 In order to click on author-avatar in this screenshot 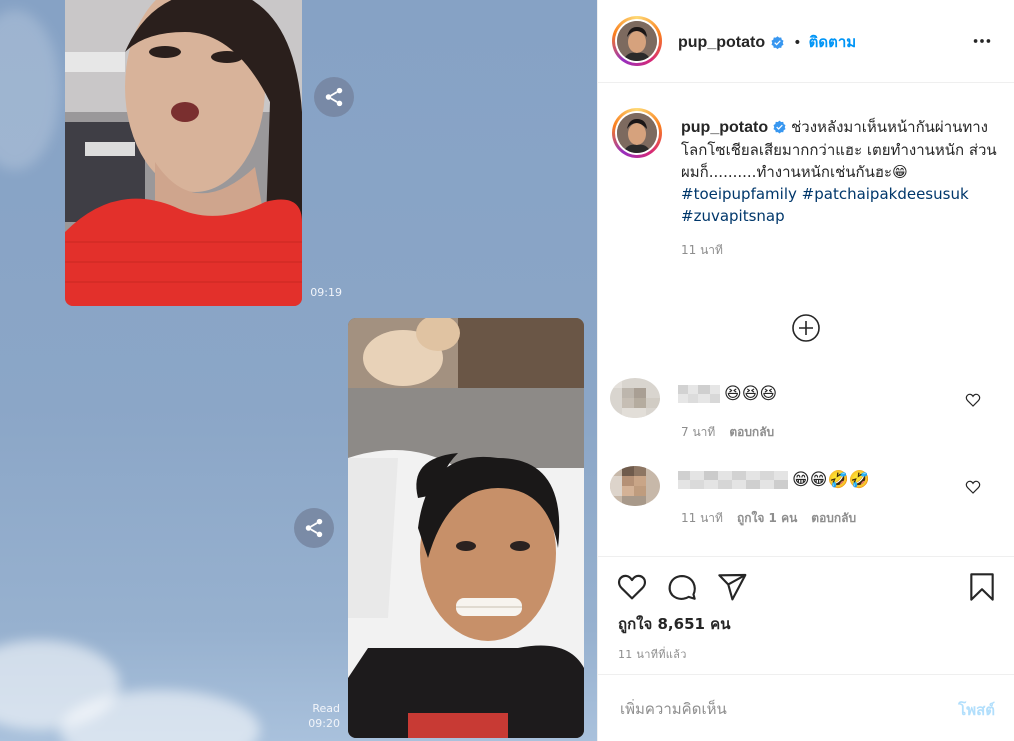, I will do `click(637, 41)`.